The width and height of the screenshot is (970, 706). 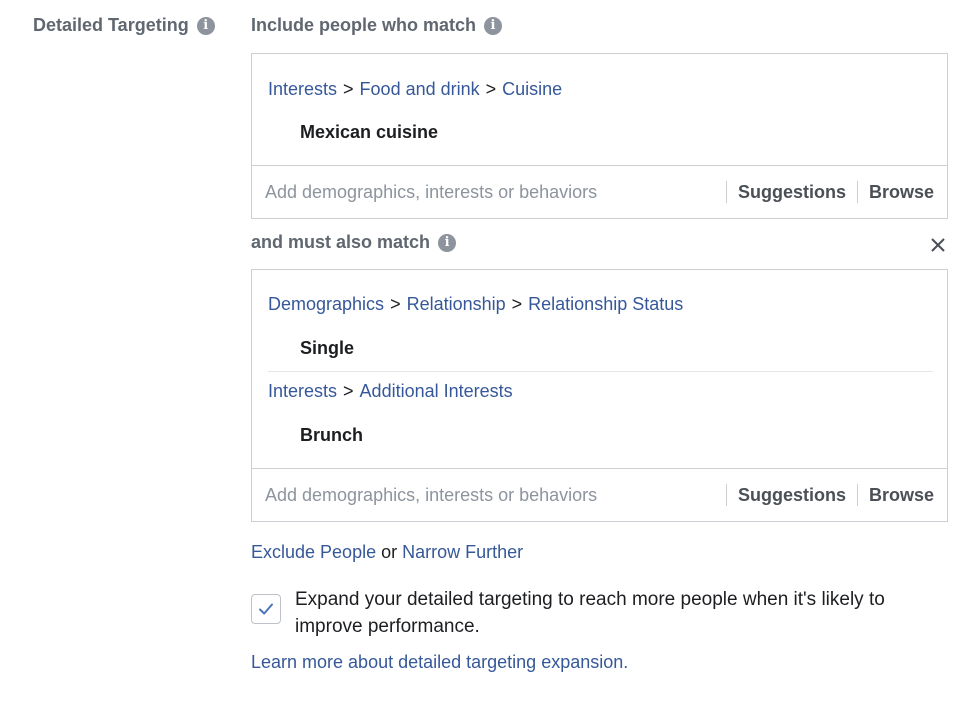 I want to click on checkmark-icon, so click(x=266, y=609).